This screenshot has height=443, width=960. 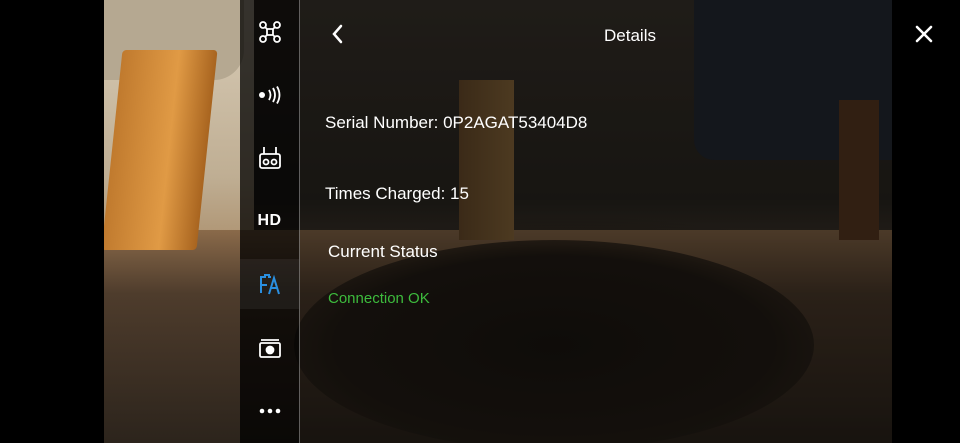 I want to click on hd-icon: HD, so click(x=269, y=220).